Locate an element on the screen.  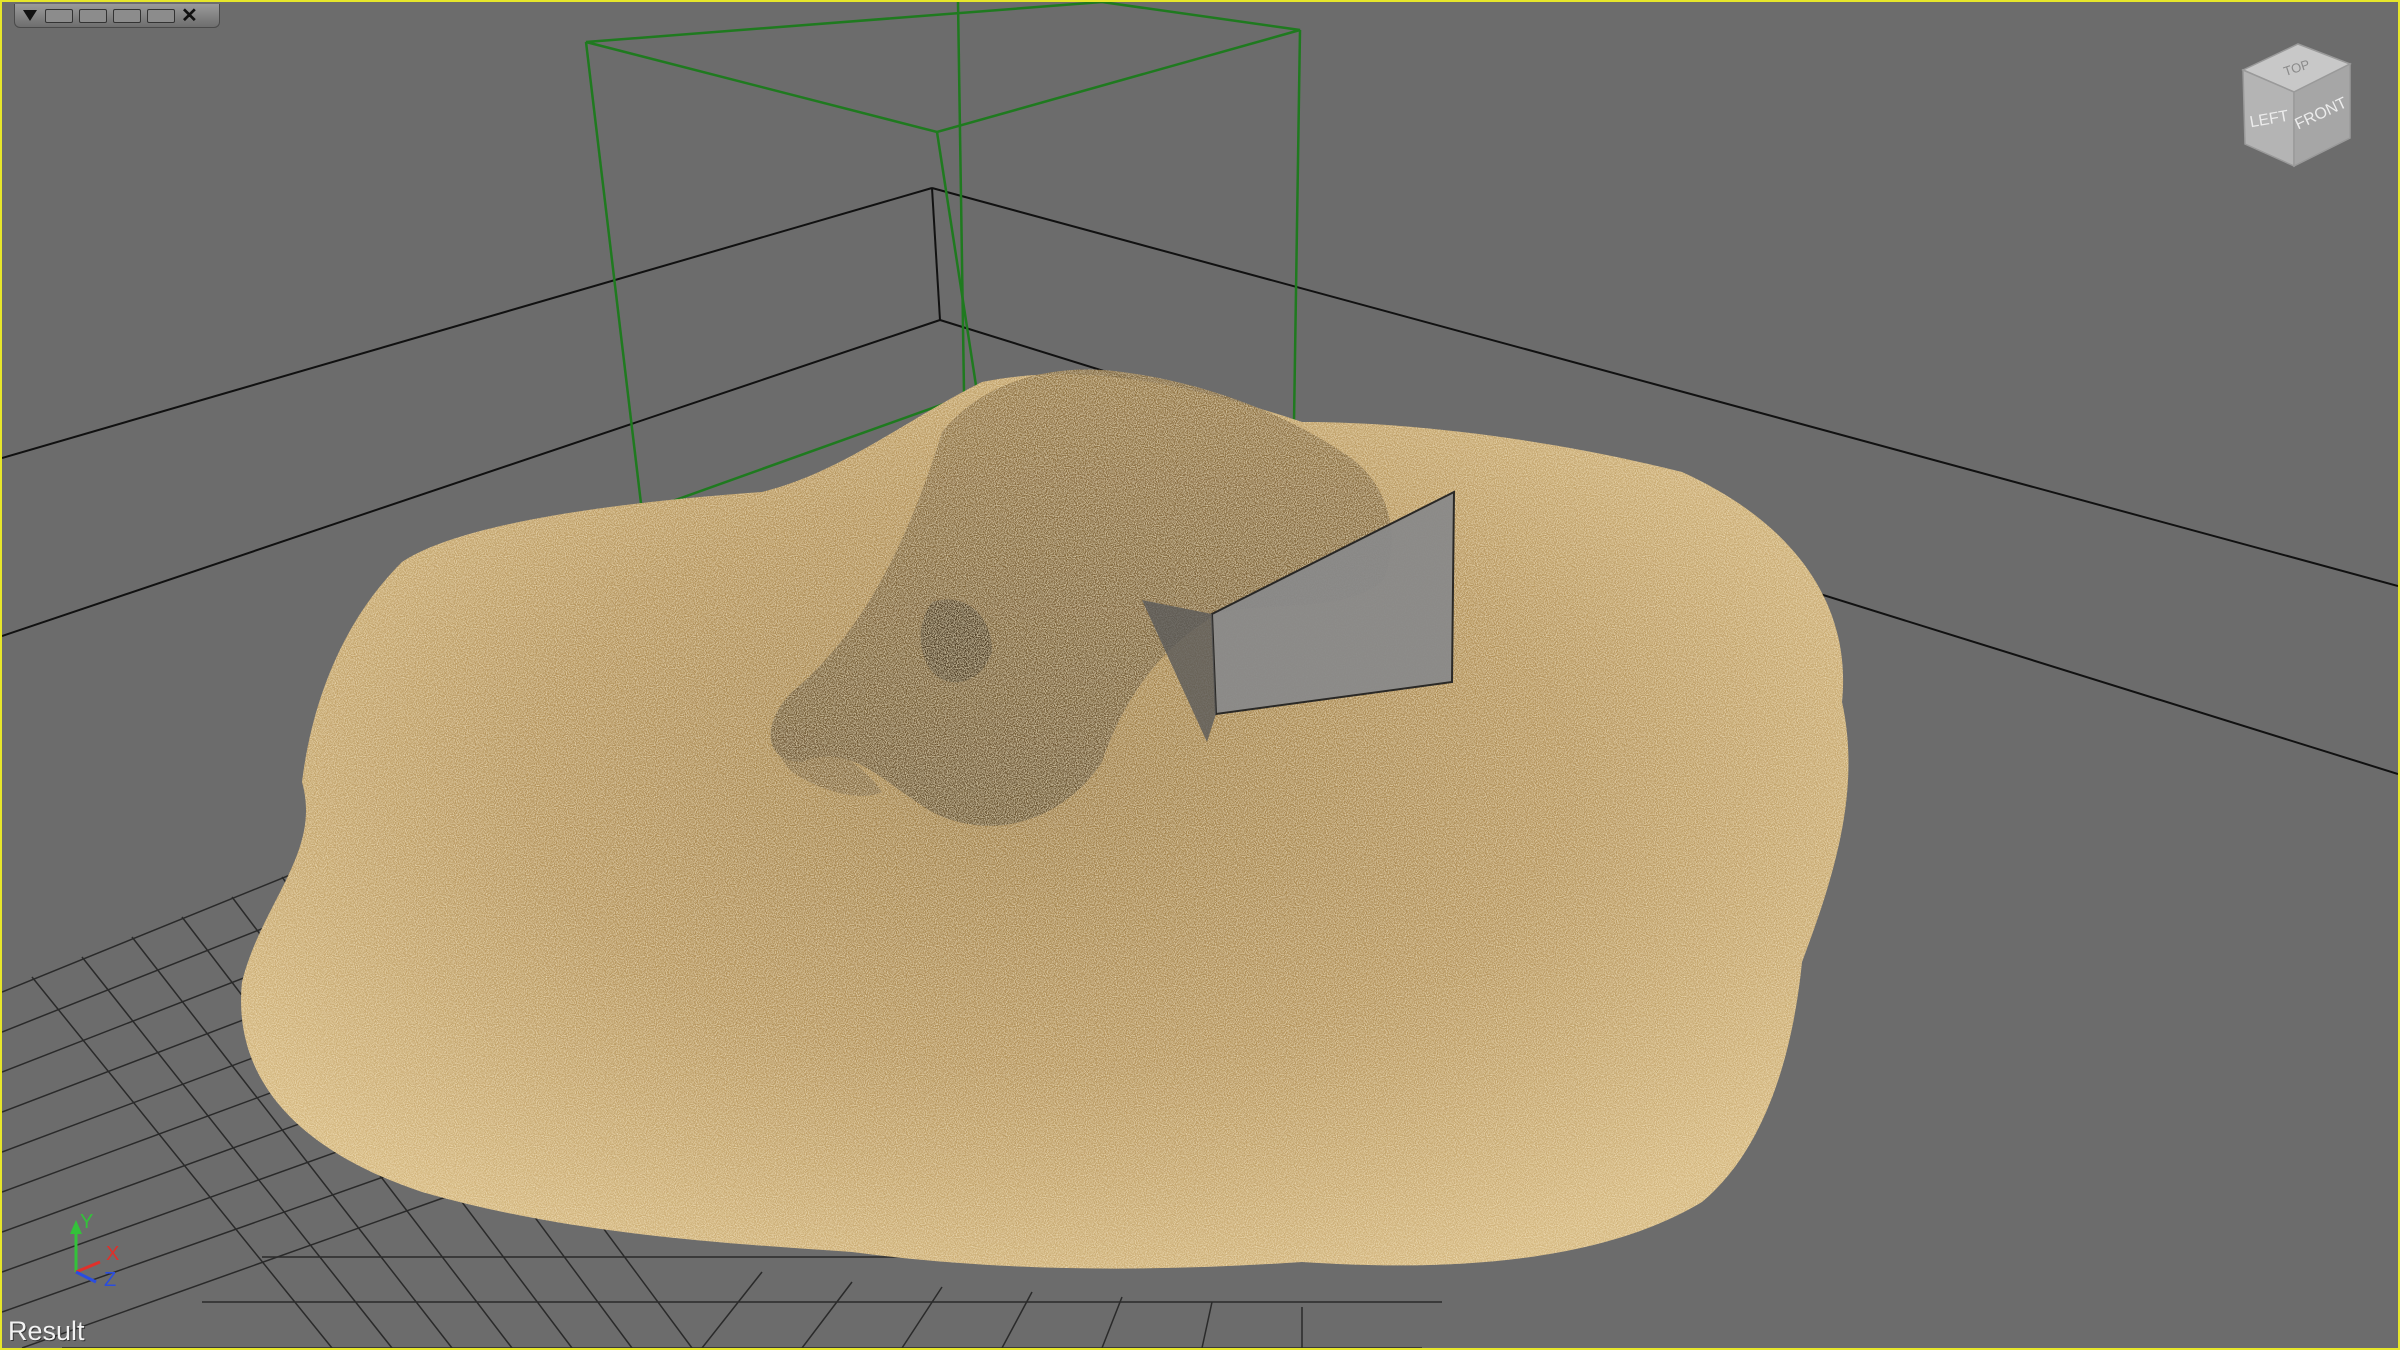
axis-y-label: Y is located at coordinates (86, 1222).